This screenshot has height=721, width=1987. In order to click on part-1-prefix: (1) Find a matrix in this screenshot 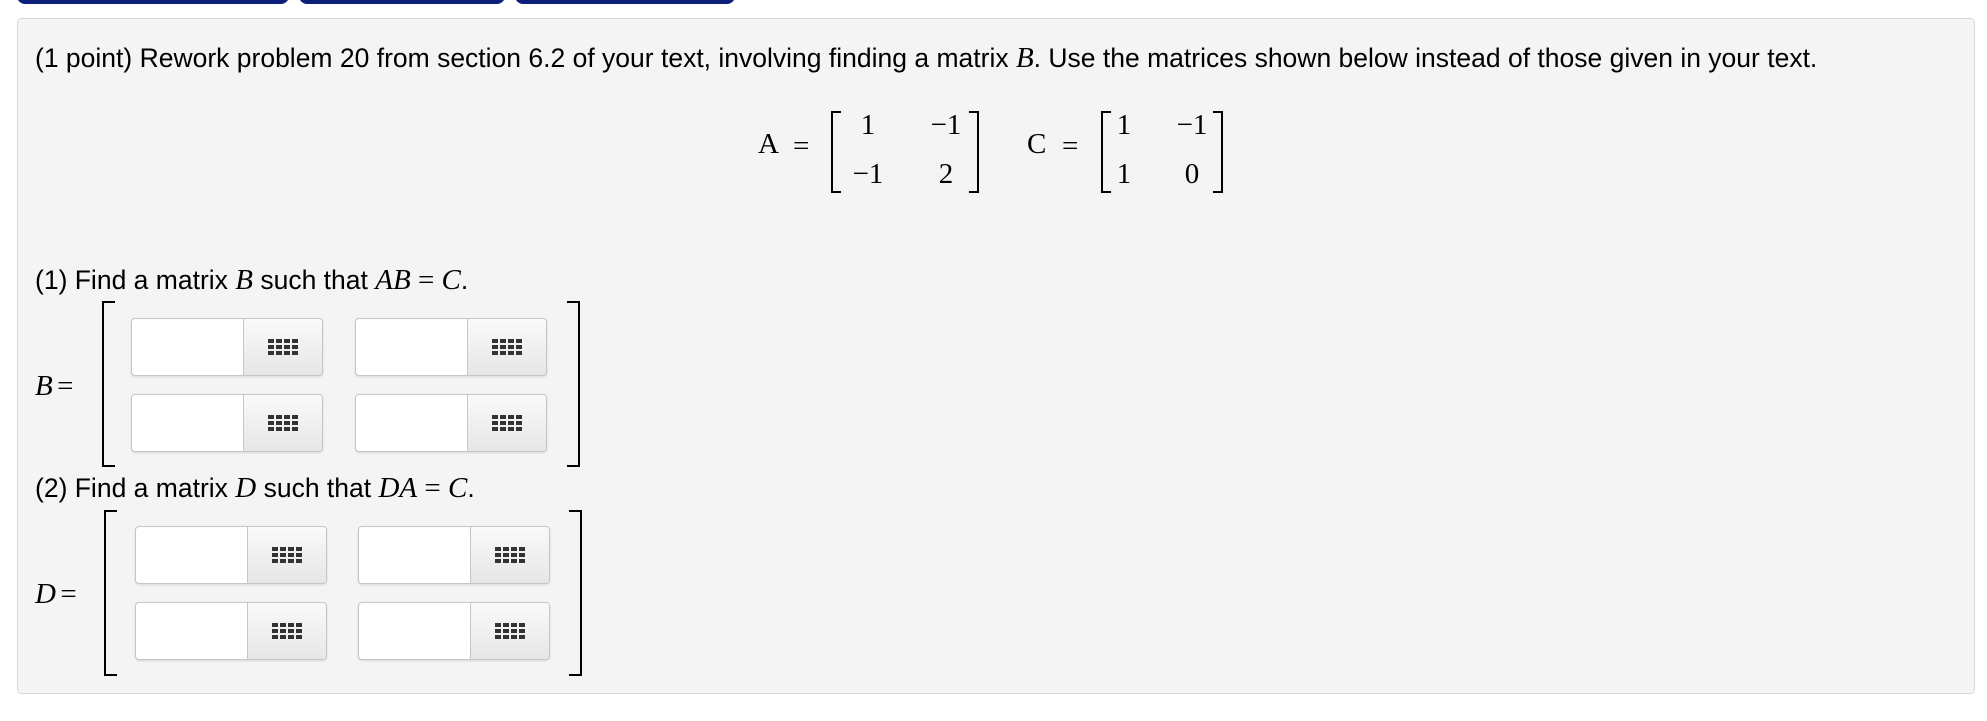, I will do `click(135, 280)`.